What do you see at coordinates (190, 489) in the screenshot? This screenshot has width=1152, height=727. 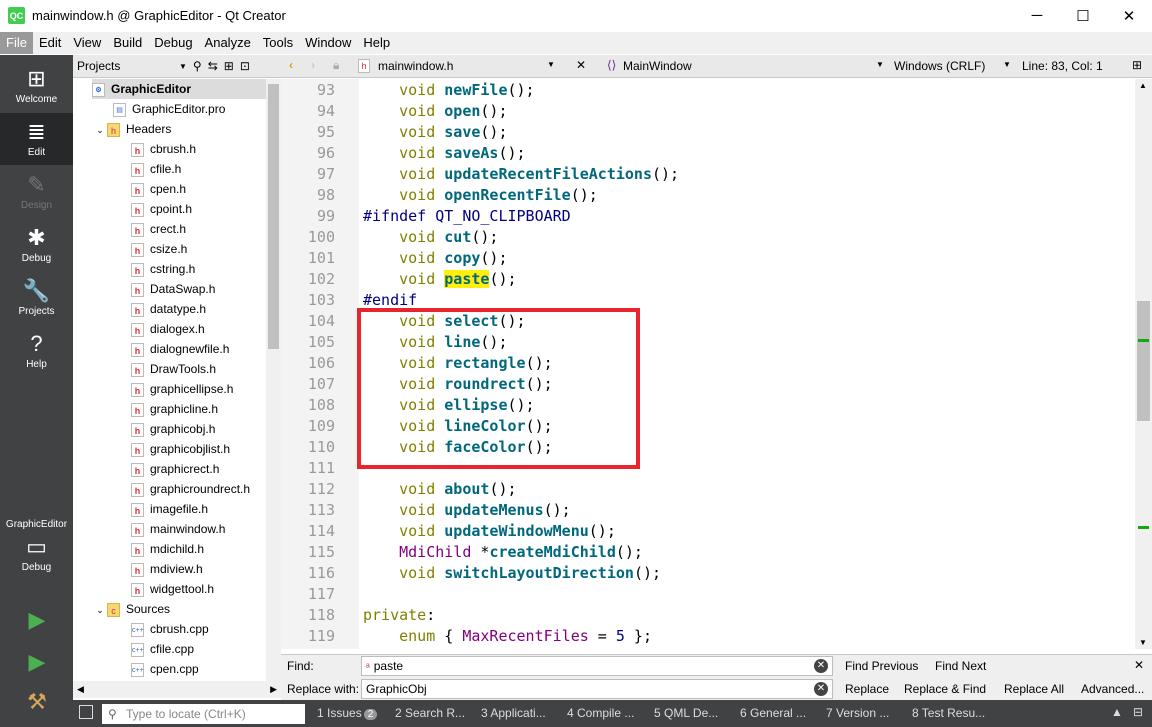 I see `tree-item-header: h graphicroundrect.h` at bounding box center [190, 489].